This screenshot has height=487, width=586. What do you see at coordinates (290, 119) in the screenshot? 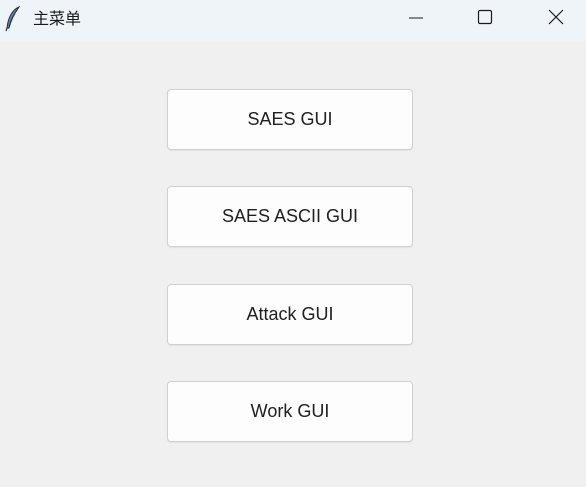
I see `saes-gui-button: SAES GUI` at bounding box center [290, 119].